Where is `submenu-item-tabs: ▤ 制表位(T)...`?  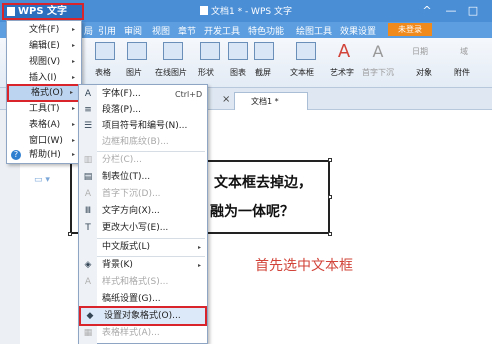 submenu-item-tabs: ▤ 制表位(T)... is located at coordinates (143, 177).